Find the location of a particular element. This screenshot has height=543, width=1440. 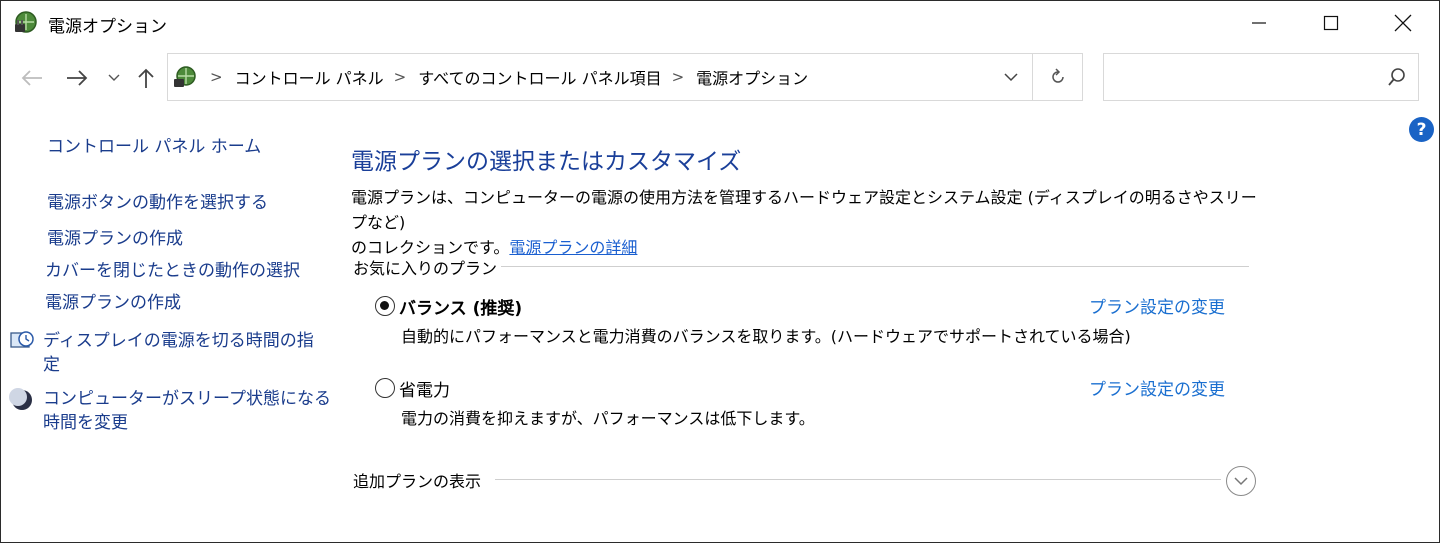

balanced-plan-radio is located at coordinates (385, 306).